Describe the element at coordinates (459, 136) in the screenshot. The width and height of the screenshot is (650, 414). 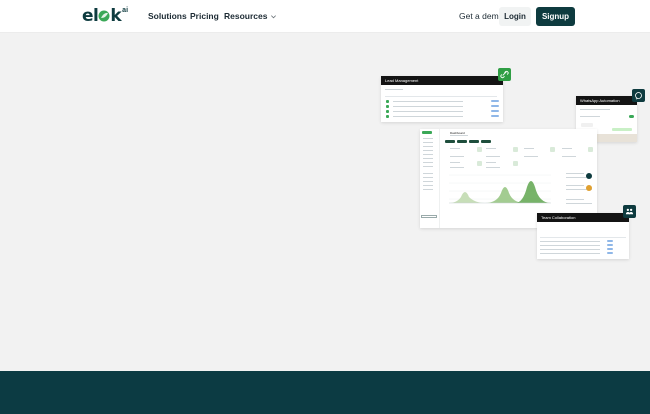
I see `dashboard-subtitle` at that location.